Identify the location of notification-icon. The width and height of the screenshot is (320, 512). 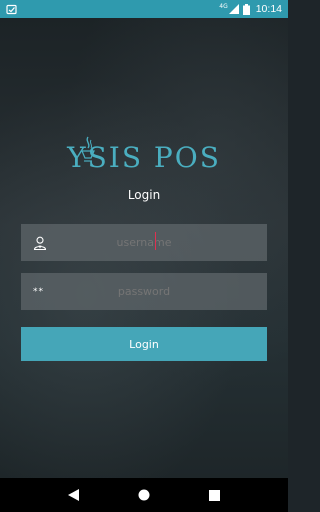
(11, 9).